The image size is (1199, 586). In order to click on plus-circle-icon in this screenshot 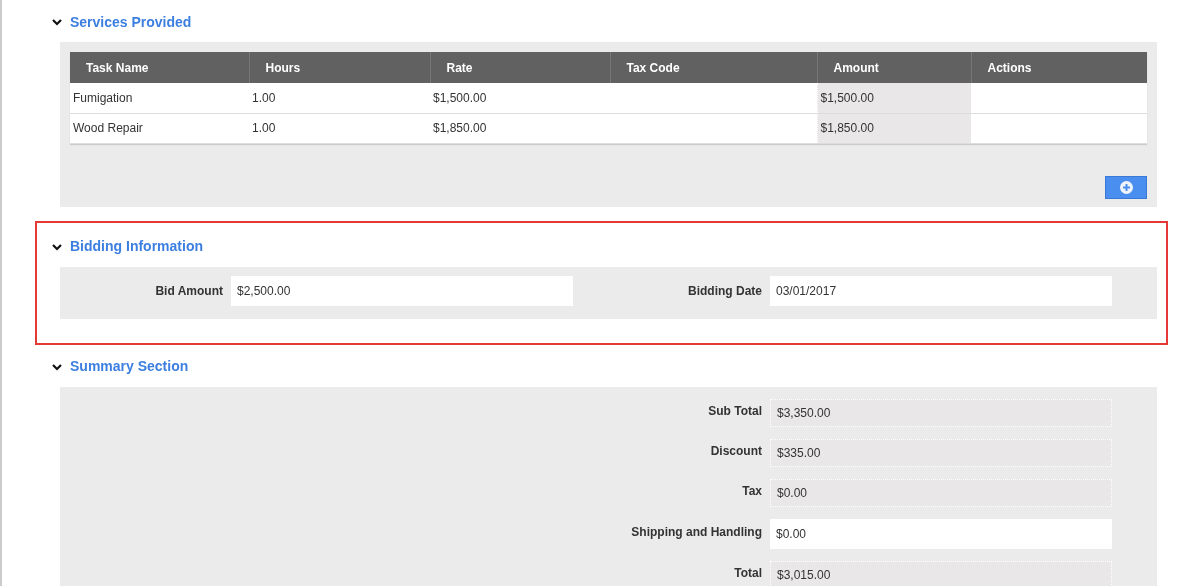, I will do `click(1126, 187)`.